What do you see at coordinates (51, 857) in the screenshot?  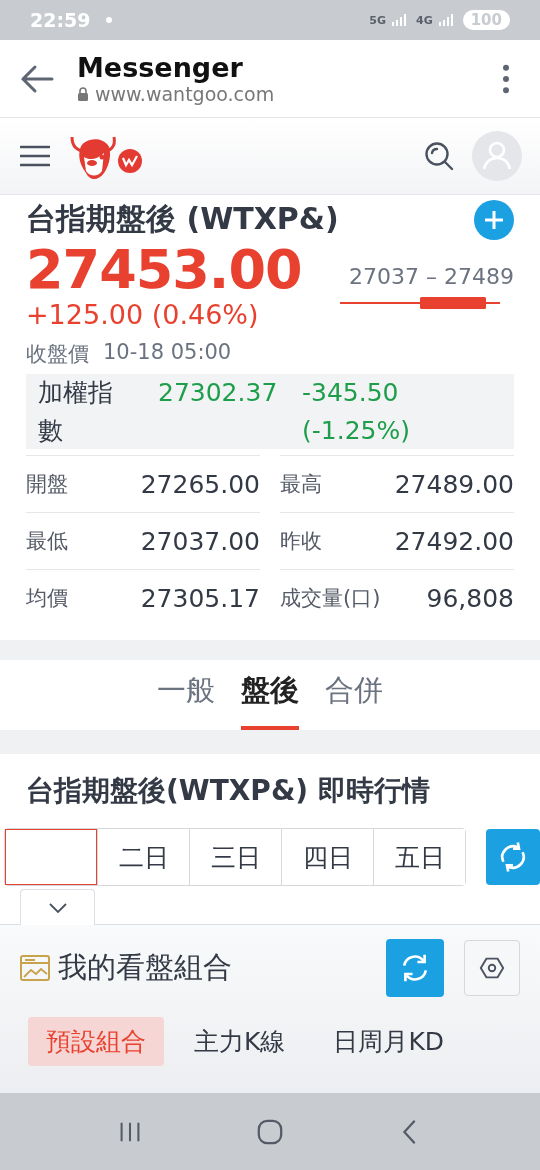 I see `day-tab` at bounding box center [51, 857].